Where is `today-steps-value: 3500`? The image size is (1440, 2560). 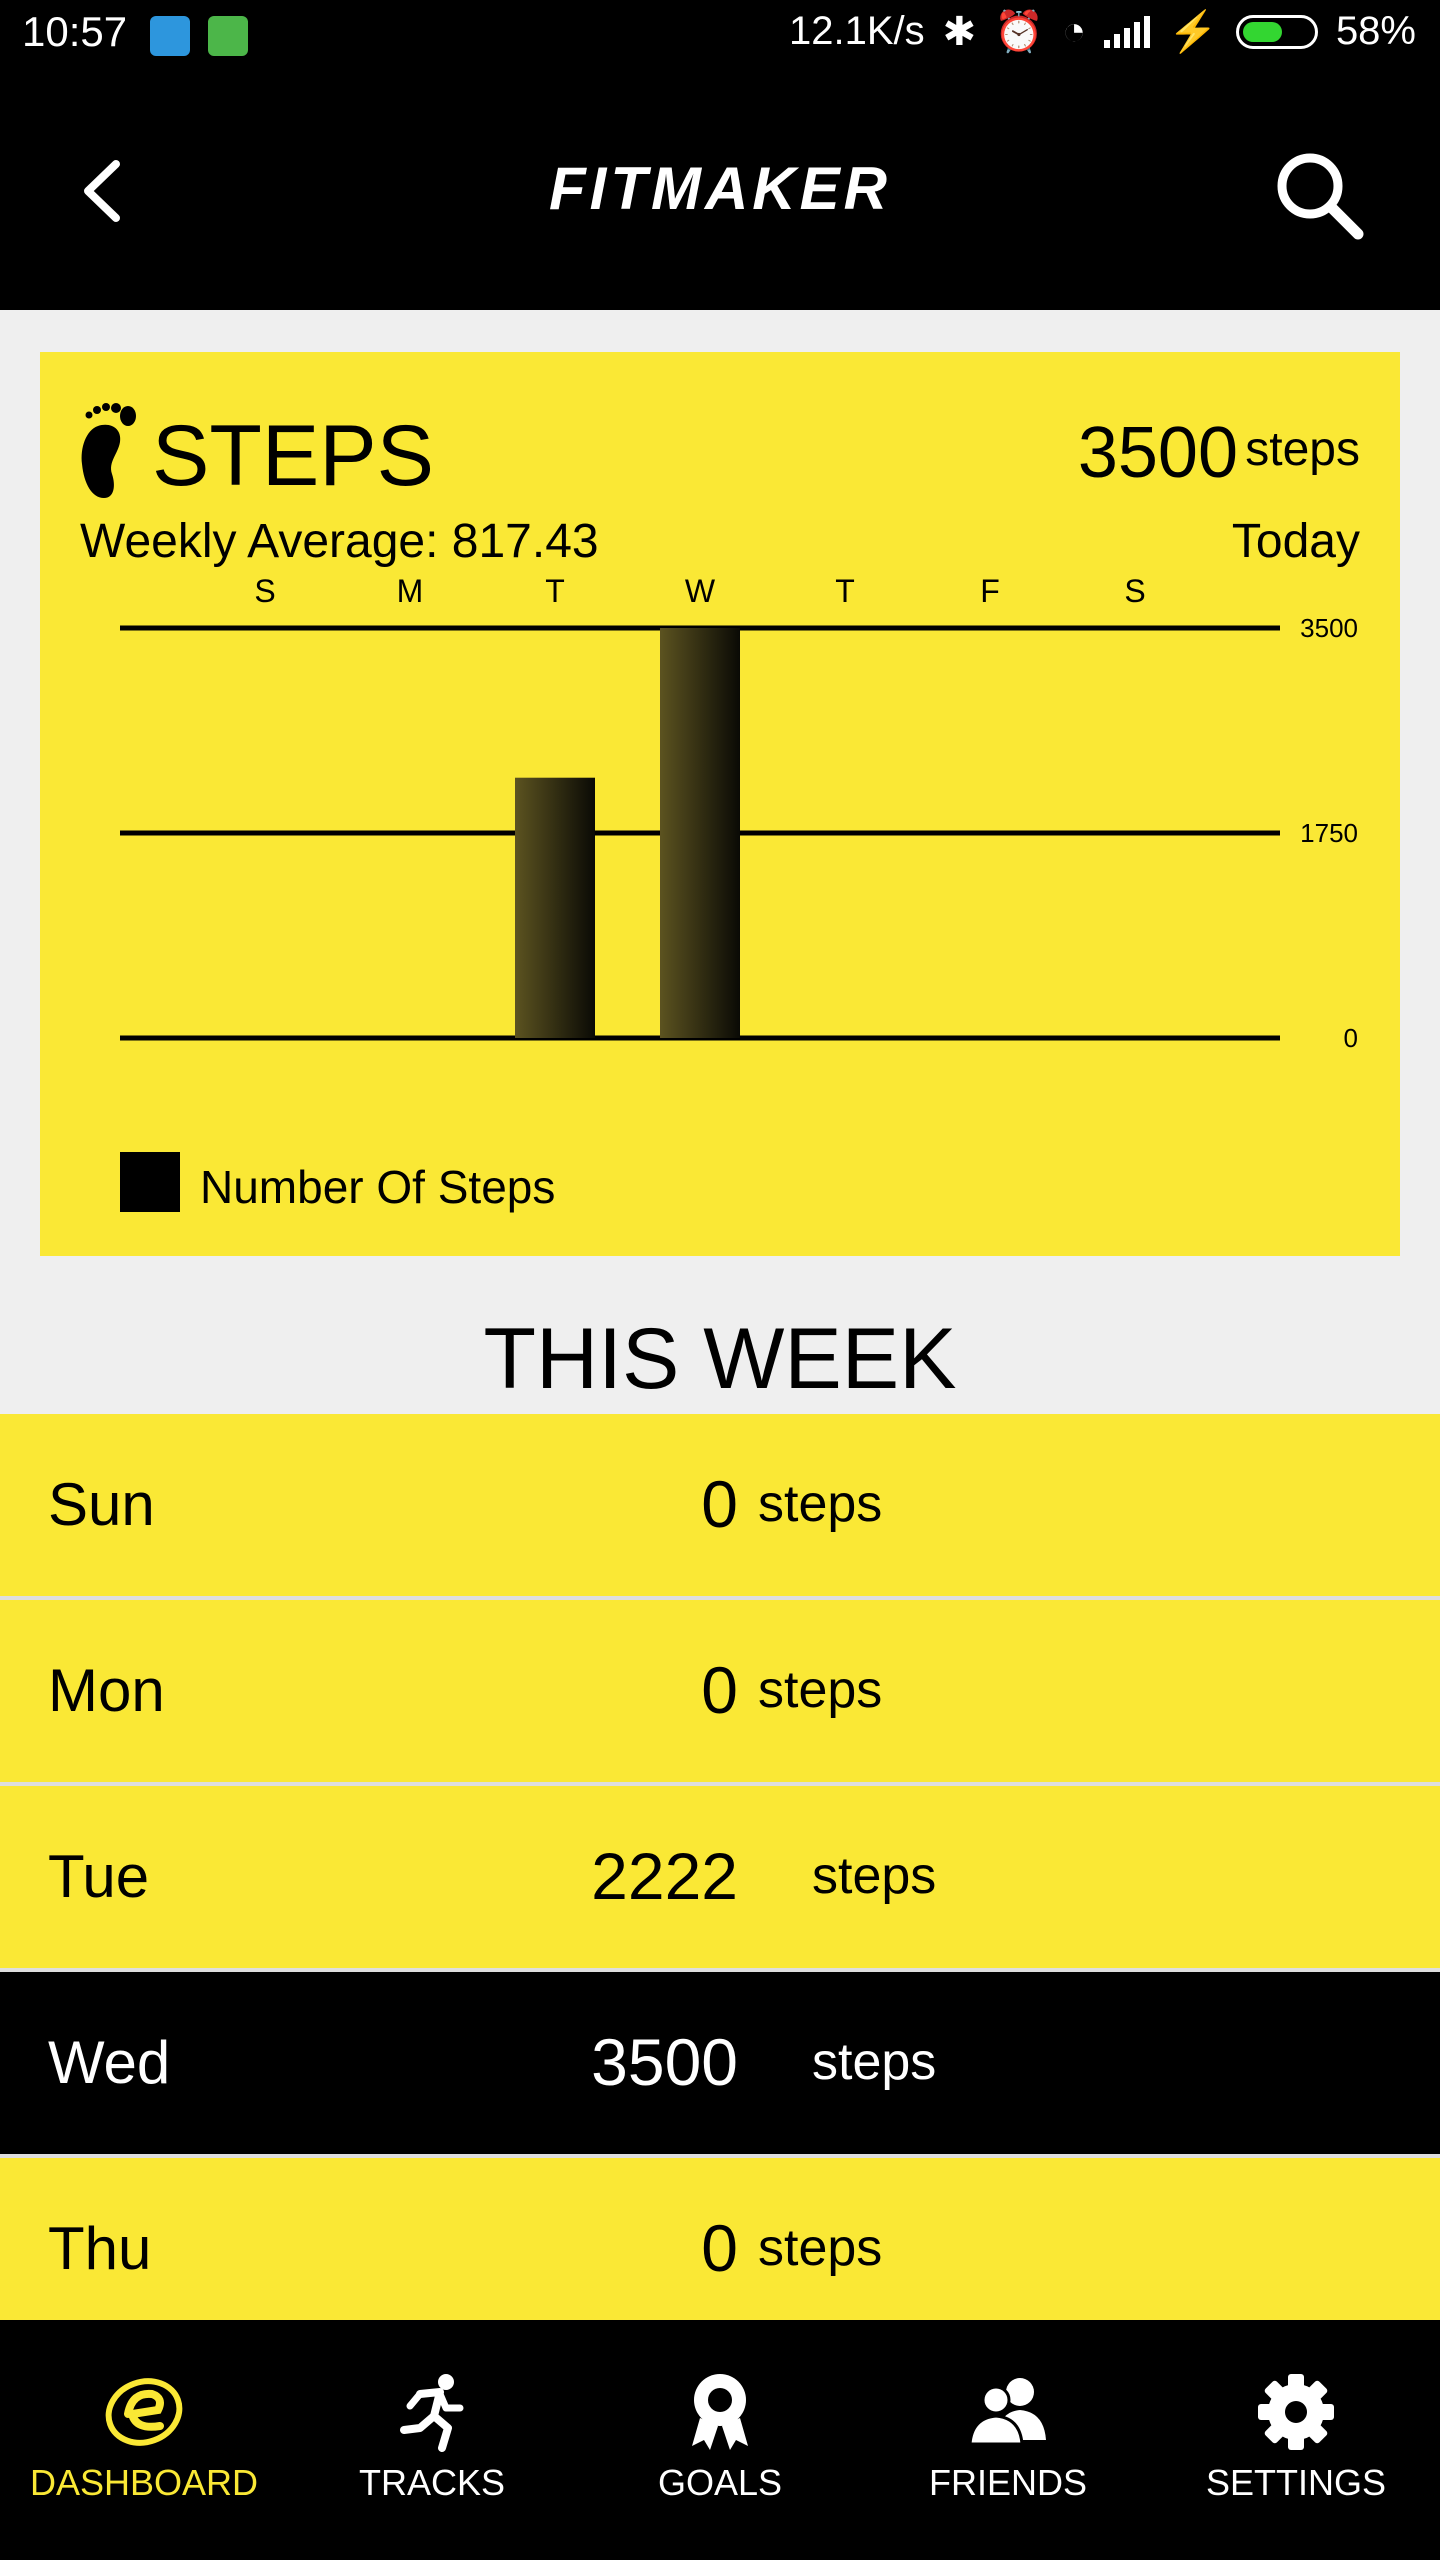
today-steps-value: 3500 is located at coordinates (1157, 453).